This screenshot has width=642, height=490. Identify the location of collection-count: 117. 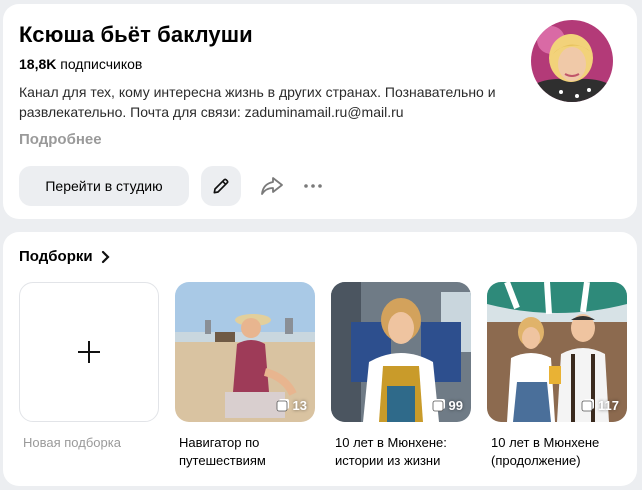
(608, 405).